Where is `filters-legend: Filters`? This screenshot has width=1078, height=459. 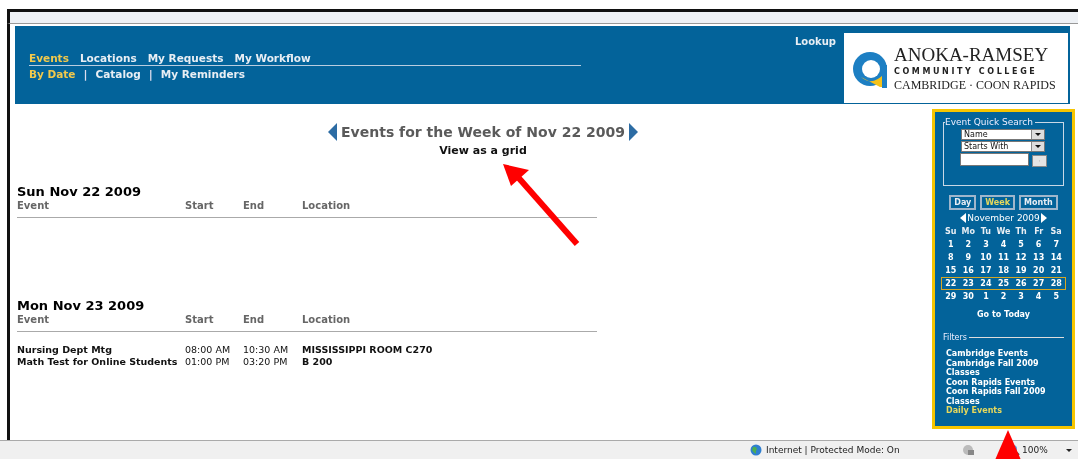
filters-legend: Filters is located at coordinates (955, 337).